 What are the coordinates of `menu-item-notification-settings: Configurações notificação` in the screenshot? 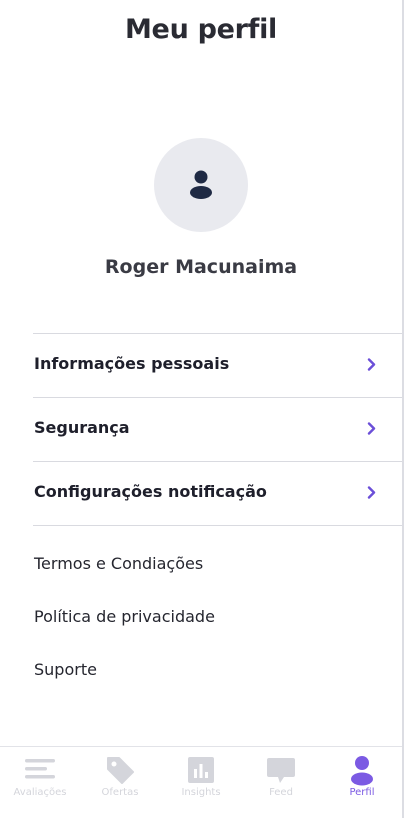 It's located at (217, 493).